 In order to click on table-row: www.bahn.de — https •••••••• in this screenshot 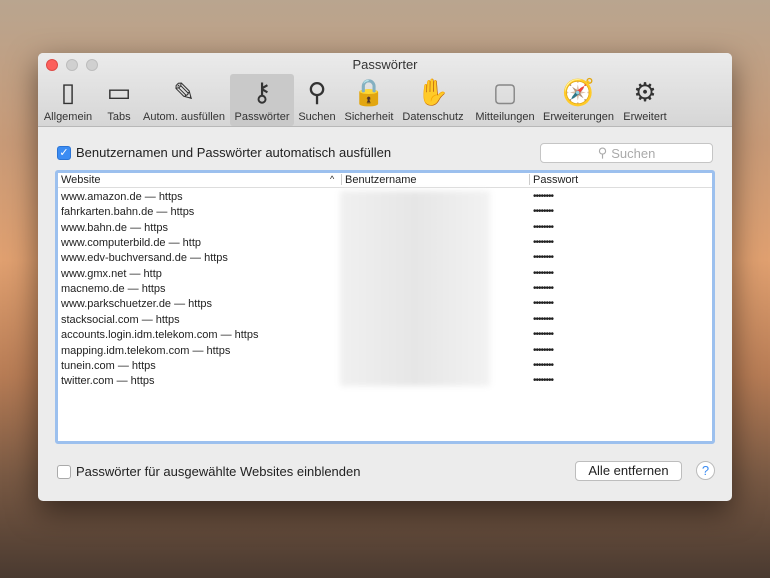, I will do `click(386, 229)`.